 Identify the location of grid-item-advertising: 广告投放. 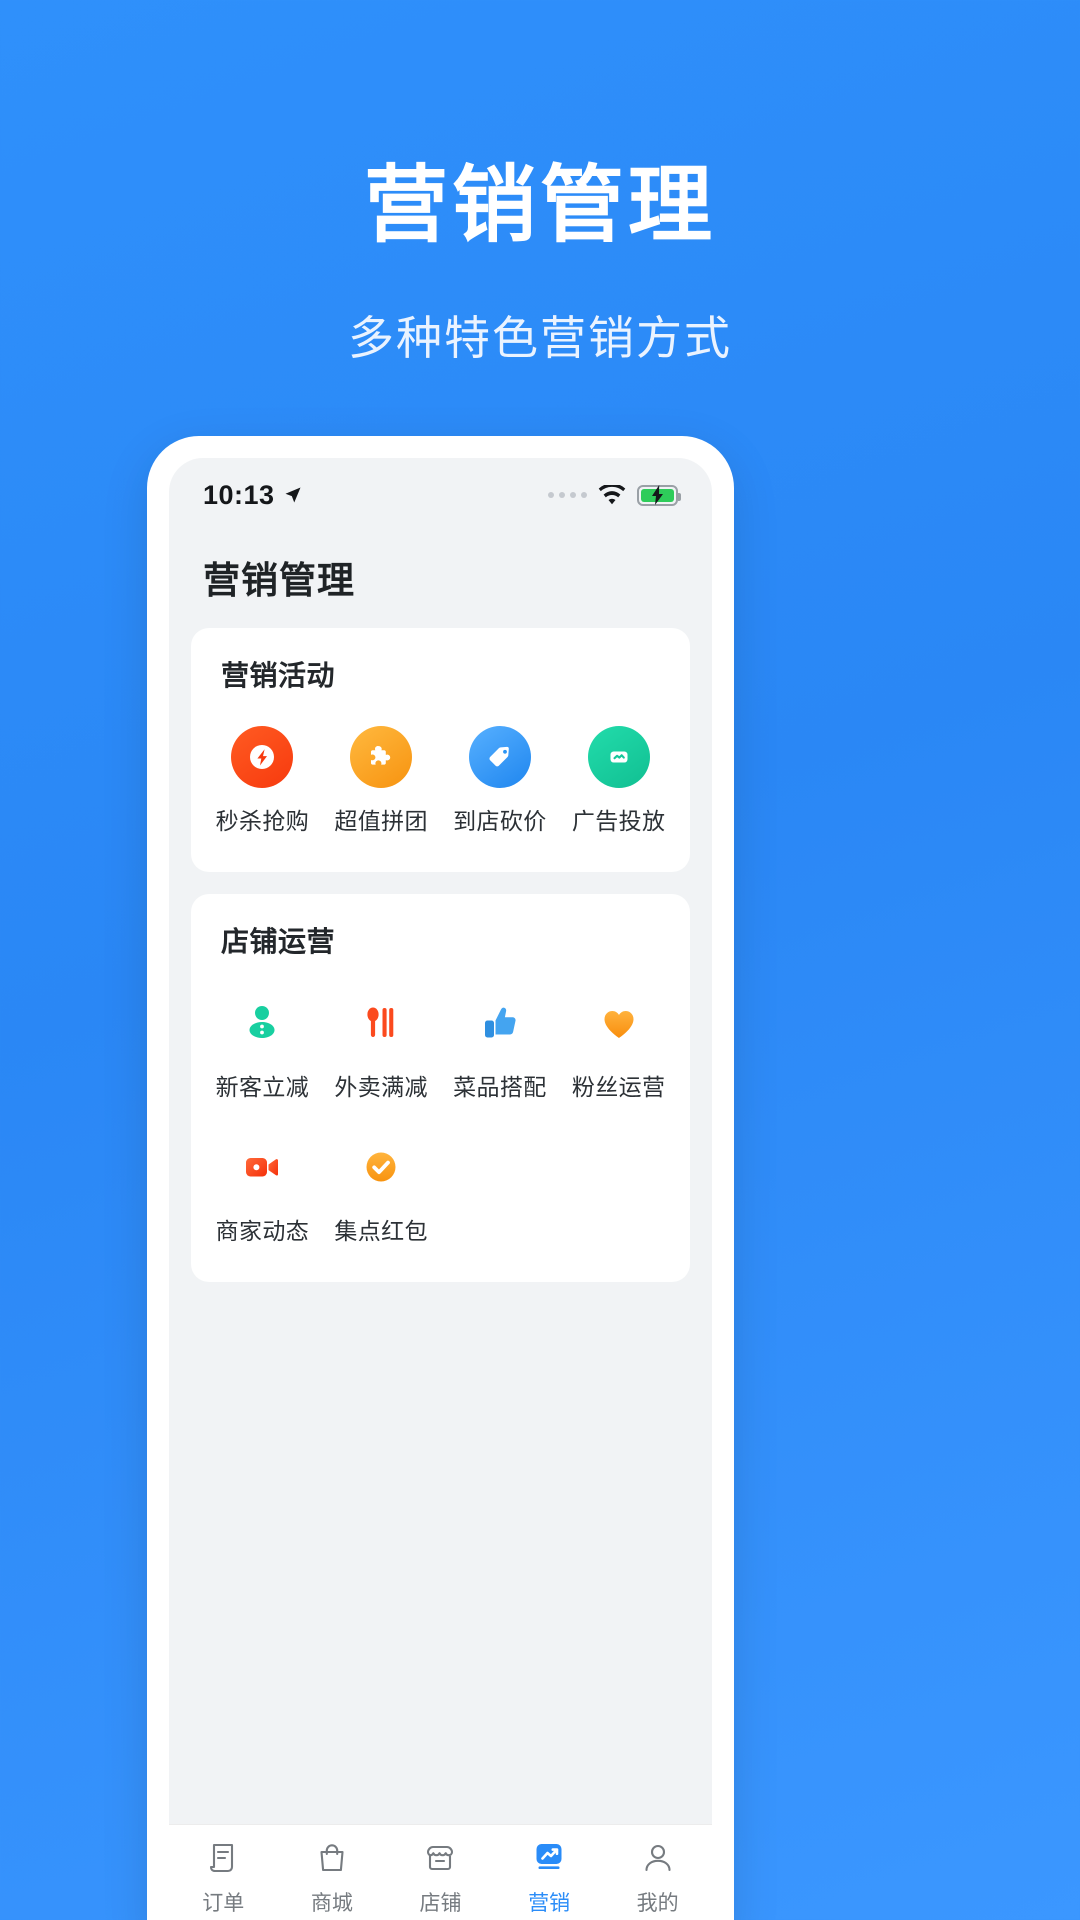
(618, 781).